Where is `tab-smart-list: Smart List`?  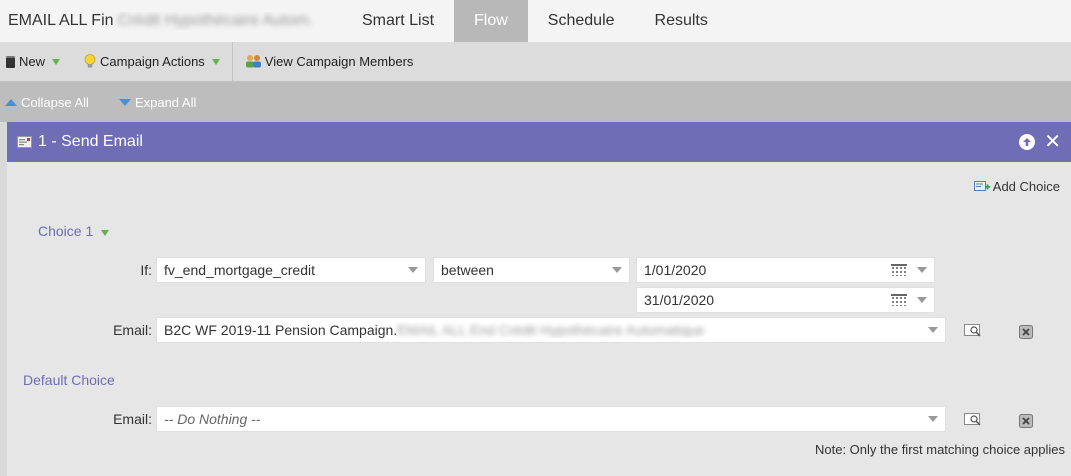 tab-smart-list: Smart List is located at coordinates (398, 21).